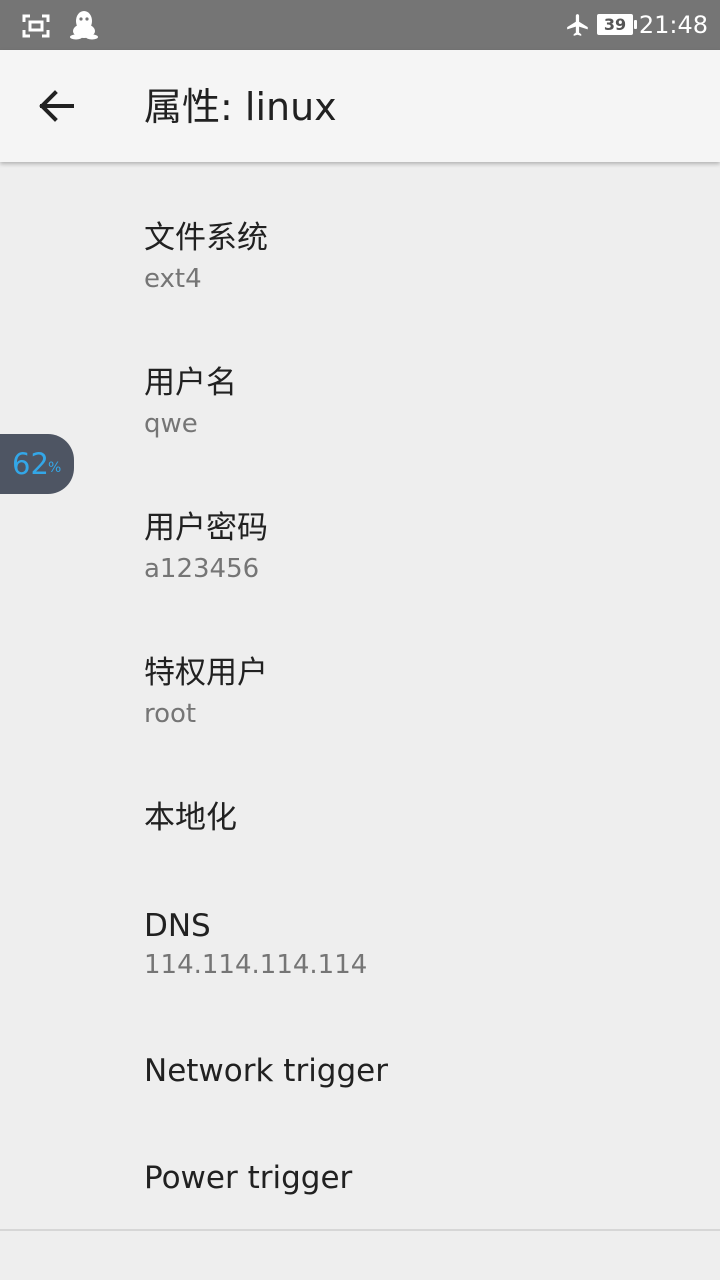 The height and width of the screenshot is (1280, 720). What do you see at coordinates (55, 468) in the screenshot?
I see `widget-unit: %` at bounding box center [55, 468].